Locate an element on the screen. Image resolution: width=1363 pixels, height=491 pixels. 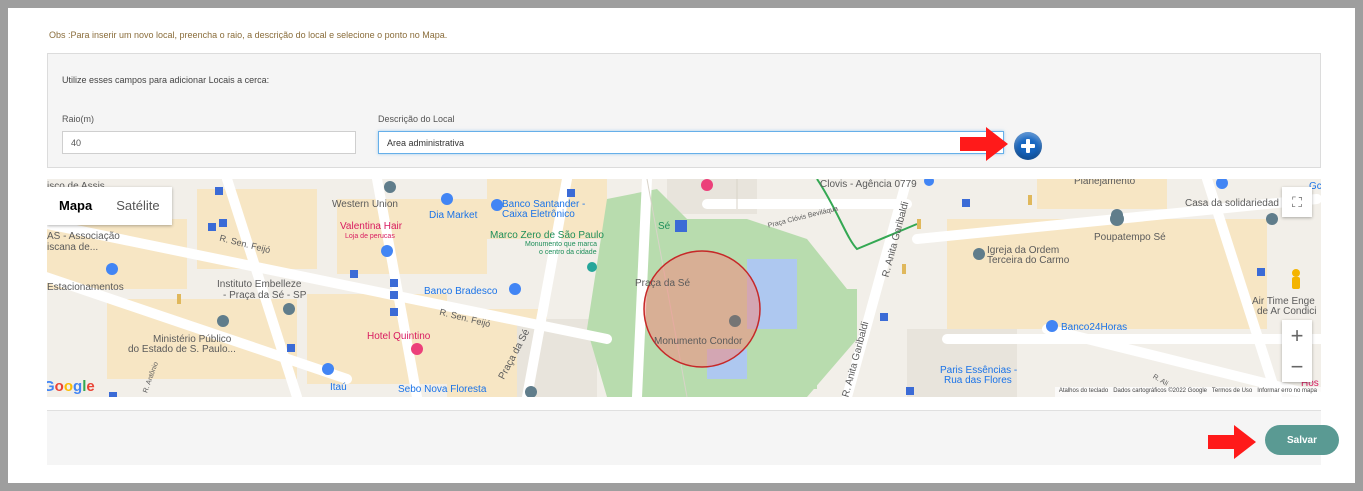
zoom-out-button: − is located at coordinates (1297, 366).